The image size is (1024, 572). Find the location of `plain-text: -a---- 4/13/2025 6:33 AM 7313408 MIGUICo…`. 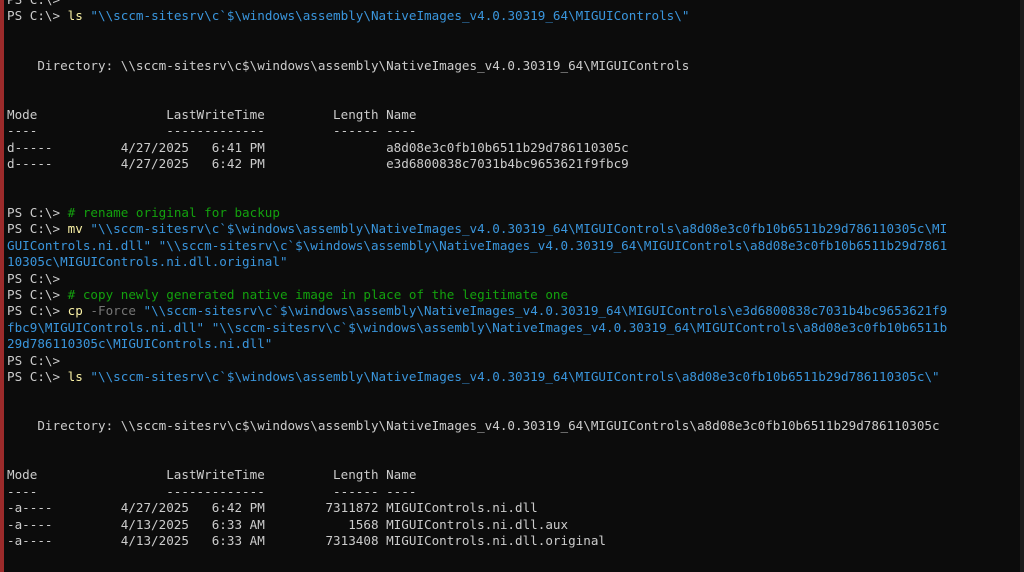

plain-text: -a---- 4/13/2025 6:33 AM 7313408 MIGUICo… is located at coordinates (306, 540).